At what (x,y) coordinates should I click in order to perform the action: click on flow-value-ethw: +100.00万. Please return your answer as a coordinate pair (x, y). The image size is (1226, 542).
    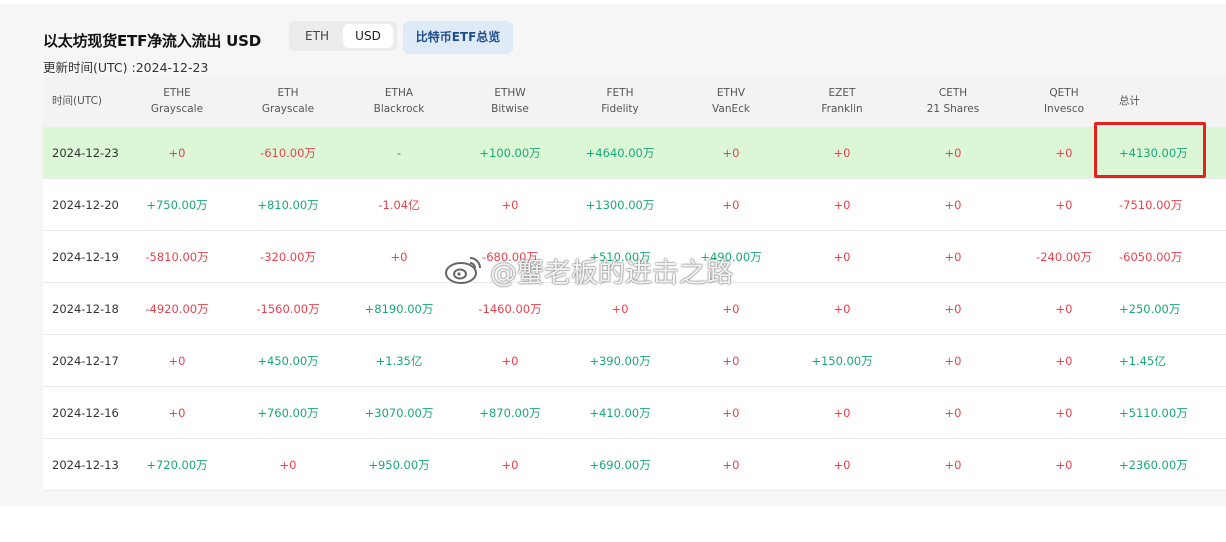
    Looking at the image, I should click on (510, 153).